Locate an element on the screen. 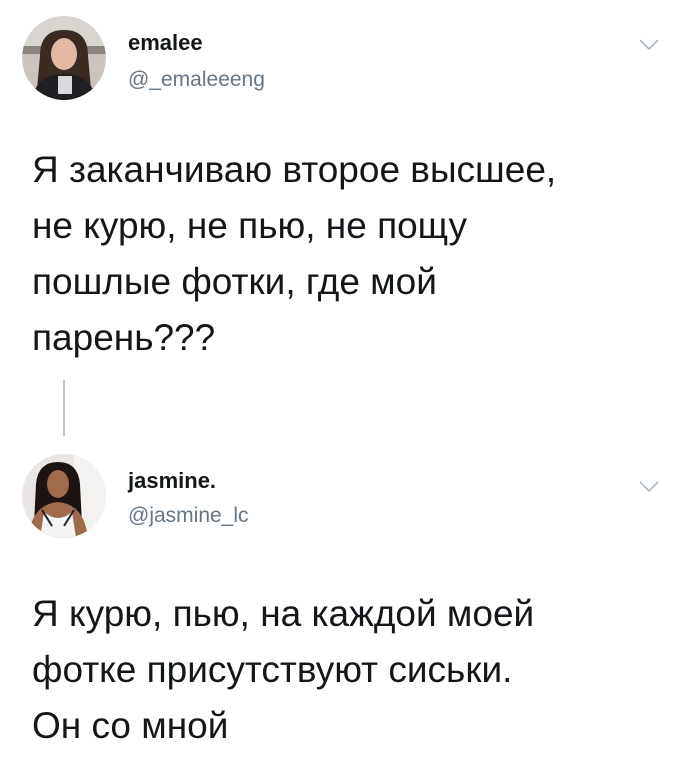 The width and height of the screenshot is (686, 784). display-name: emalee is located at coordinates (165, 43).